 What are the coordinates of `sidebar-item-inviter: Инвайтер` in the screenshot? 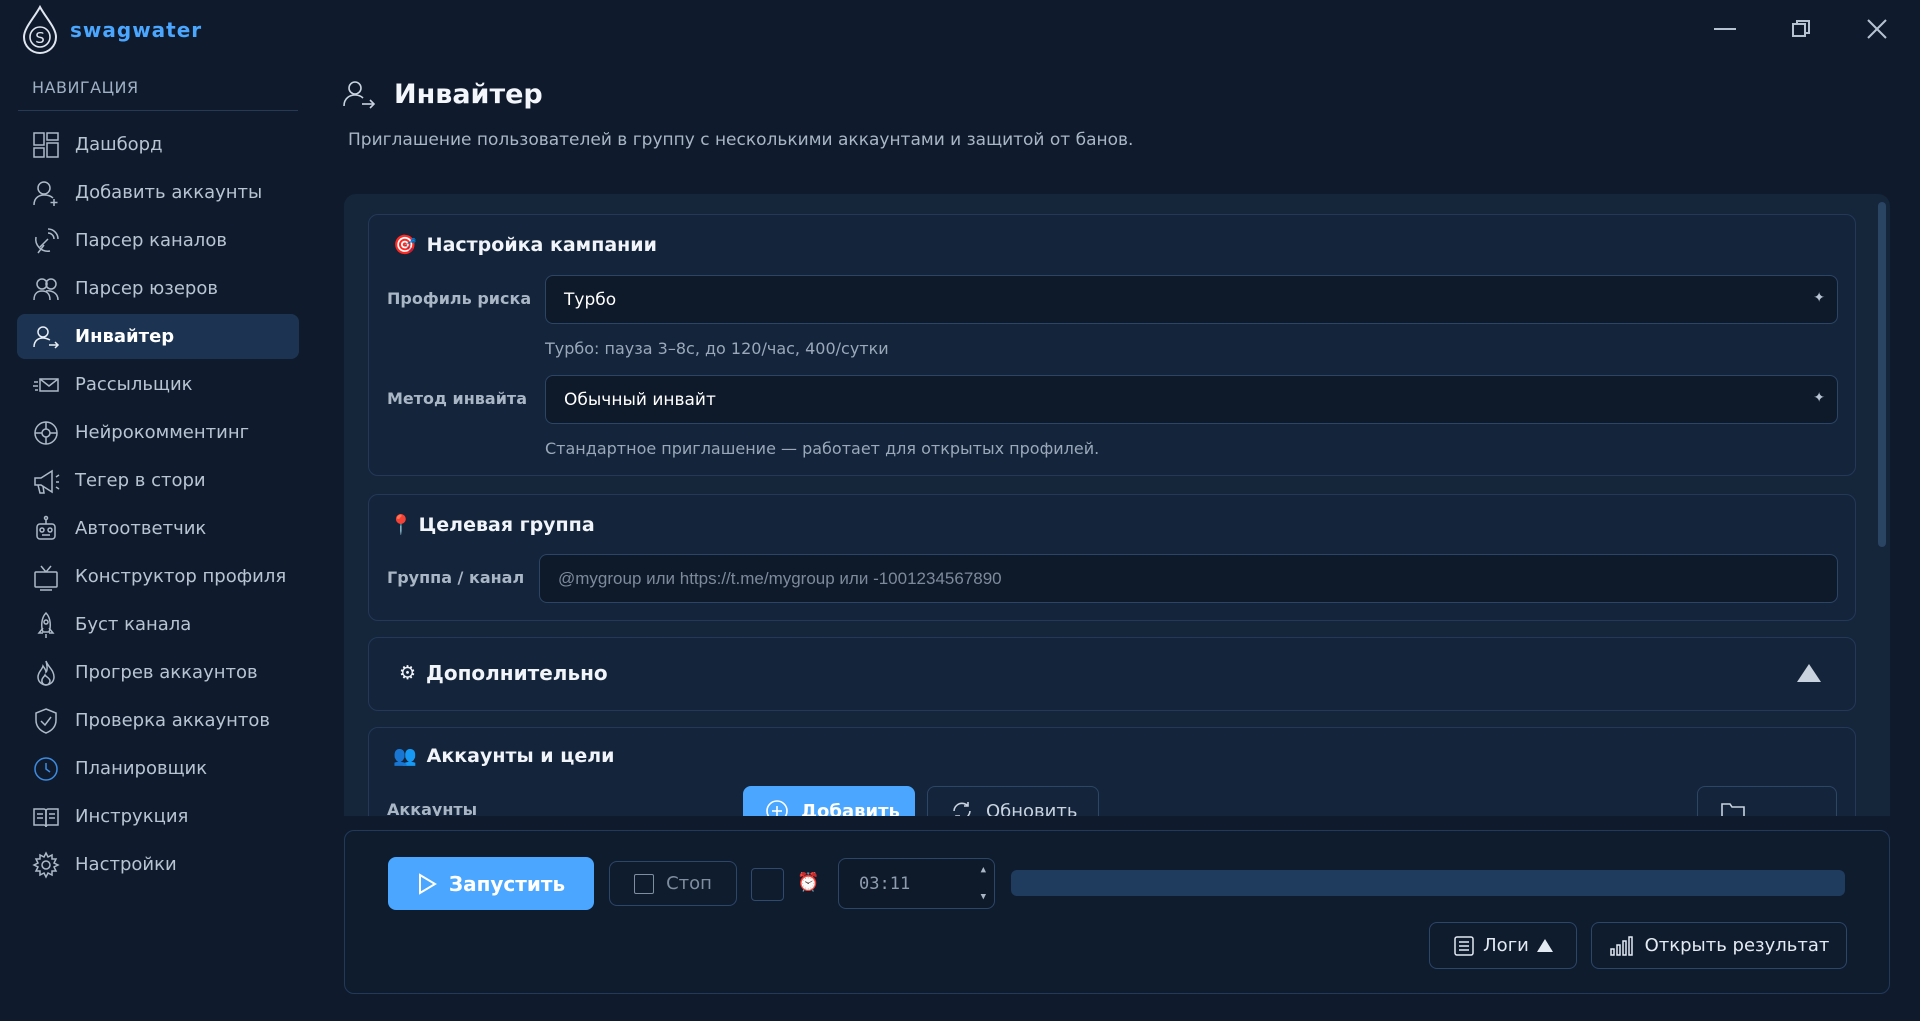 It's located at (158, 336).